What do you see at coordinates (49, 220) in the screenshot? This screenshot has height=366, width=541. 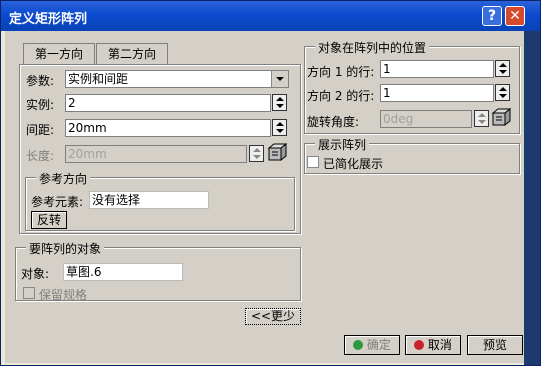 I see `reverse-button: 反转` at bounding box center [49, 220].